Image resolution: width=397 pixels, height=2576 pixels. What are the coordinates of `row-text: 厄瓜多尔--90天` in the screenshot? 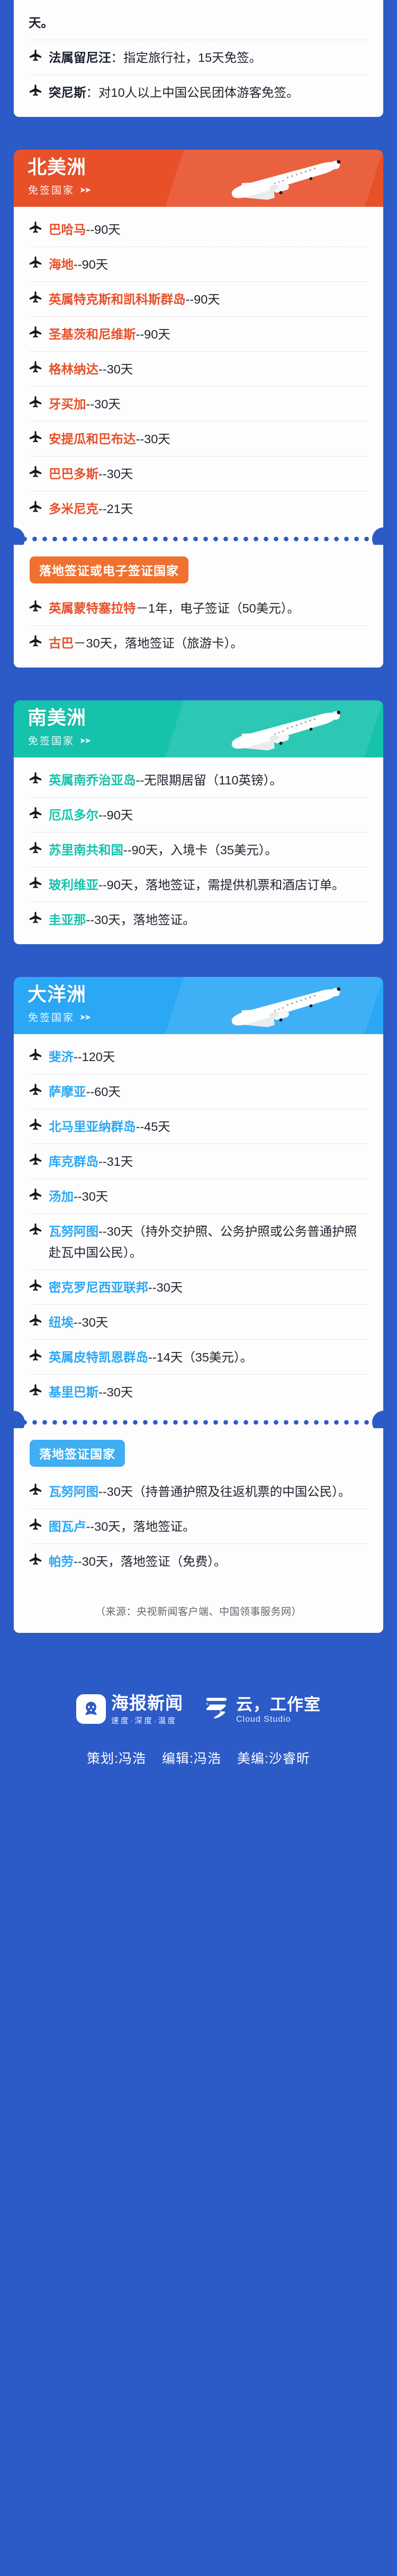 It's located at (91, 815).